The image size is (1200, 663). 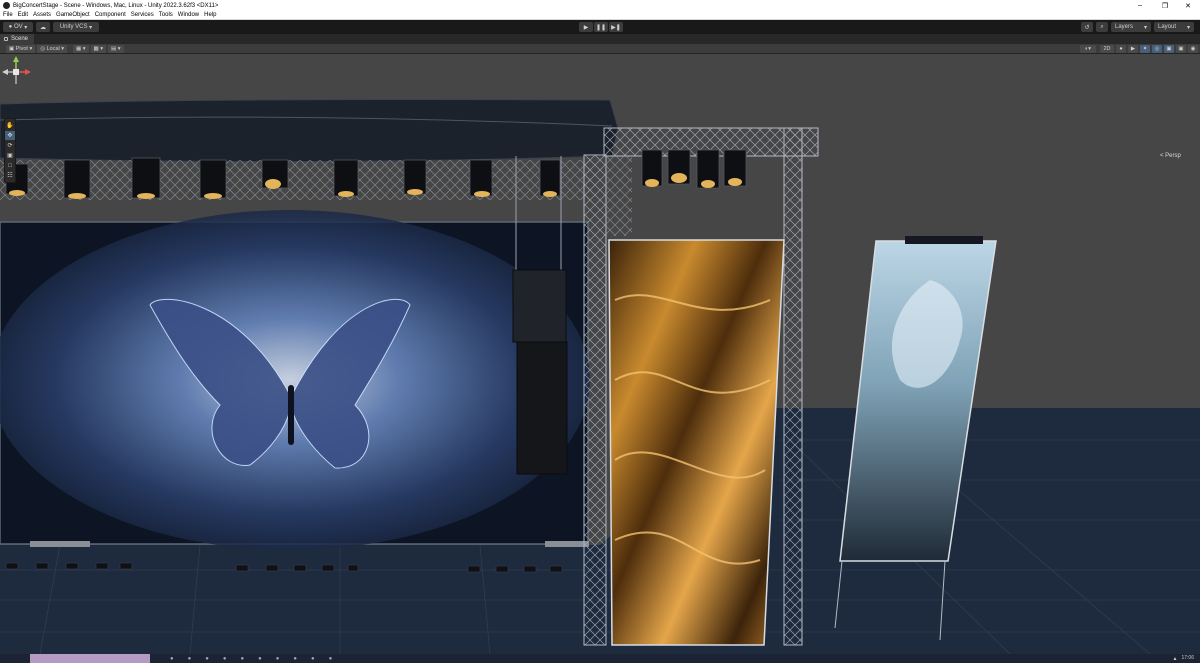 I want to click on toolbar-right: ↺ ⌕ Layers ▾ Layout ▾, so click(x=1136, y=27).